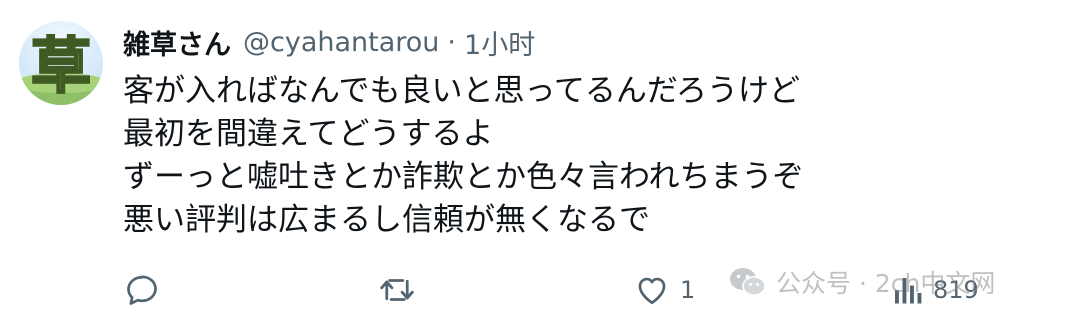 This screenshot has height=324, width=1080. I want to click on user-handle: @cyahantarou, so click(341, 42).